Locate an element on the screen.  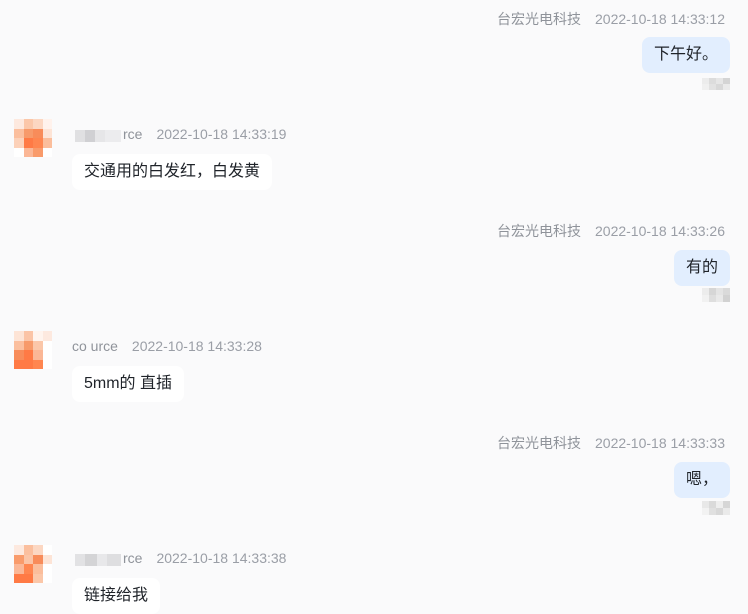
message-time: 2022-10-18 14:33:33 is located at coordinates (660, 443).